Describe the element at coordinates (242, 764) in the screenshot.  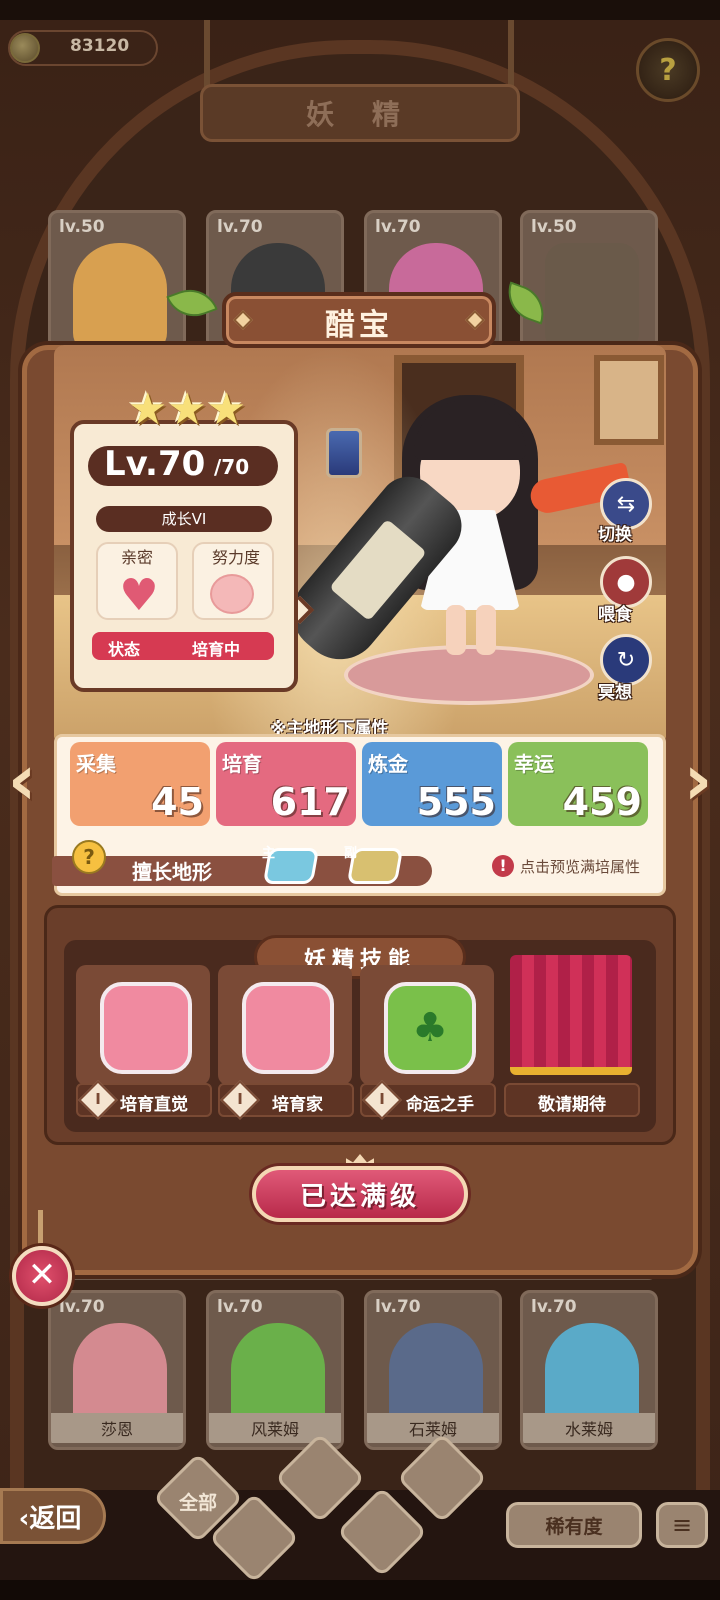
I see `attribute-name: 培育` at that location.